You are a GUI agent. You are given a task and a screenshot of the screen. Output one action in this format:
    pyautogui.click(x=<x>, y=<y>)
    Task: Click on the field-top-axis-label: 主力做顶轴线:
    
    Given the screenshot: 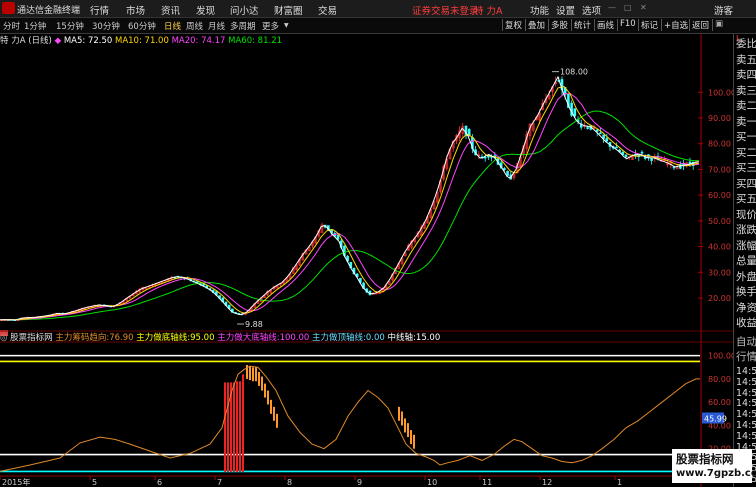 What is the action you would take?
    pyautogui.click(x=339, y=338)
    